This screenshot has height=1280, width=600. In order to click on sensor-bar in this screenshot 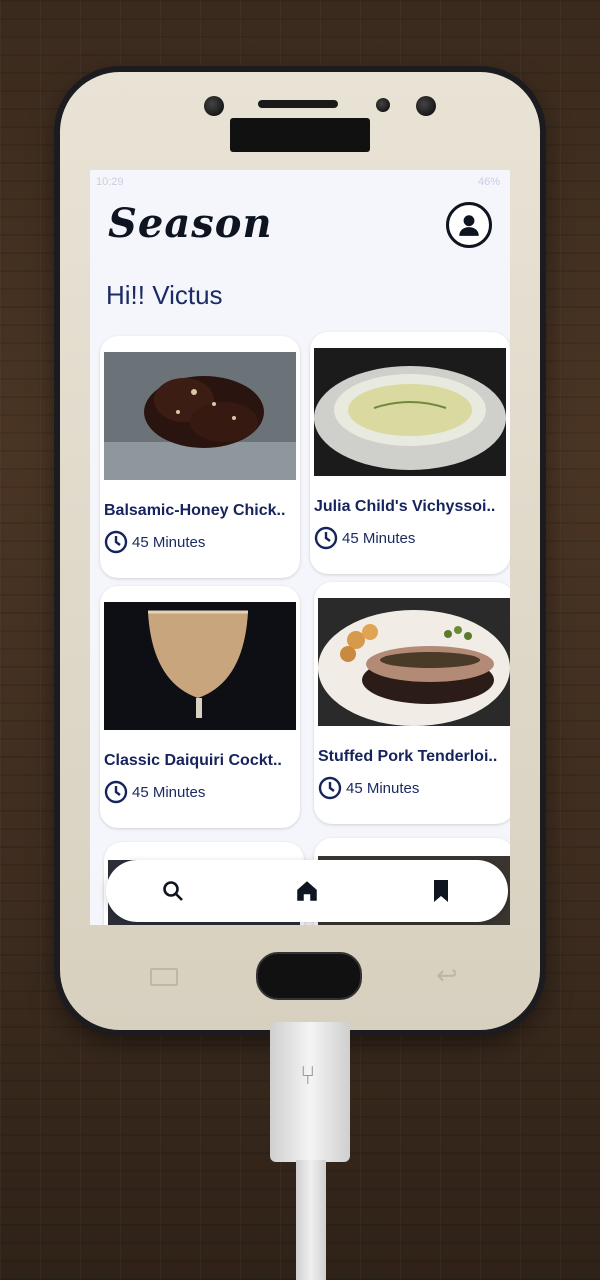, I will do `click(300, 135)`.